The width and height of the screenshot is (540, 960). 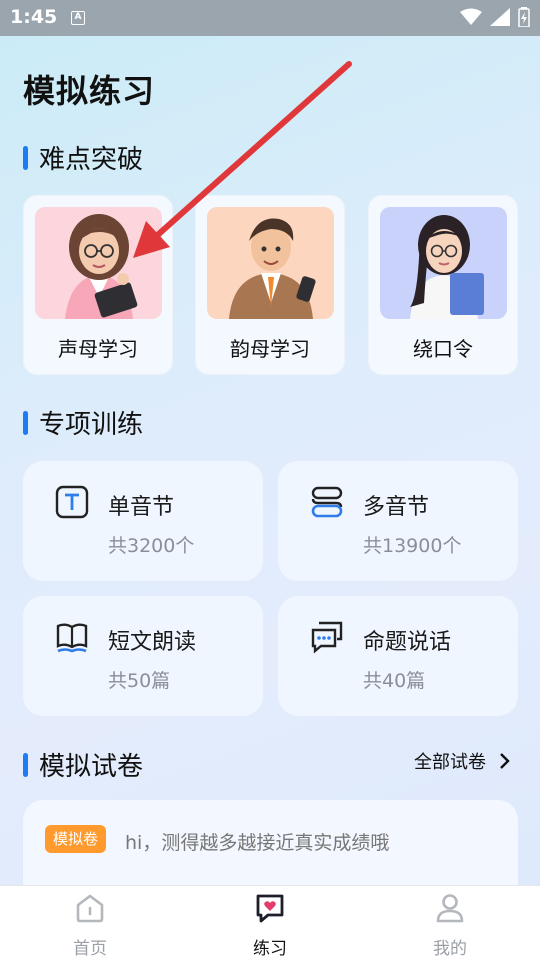 I want to click on card-polysyllable: 多音节 共13900个, so click(x=398, y=521).